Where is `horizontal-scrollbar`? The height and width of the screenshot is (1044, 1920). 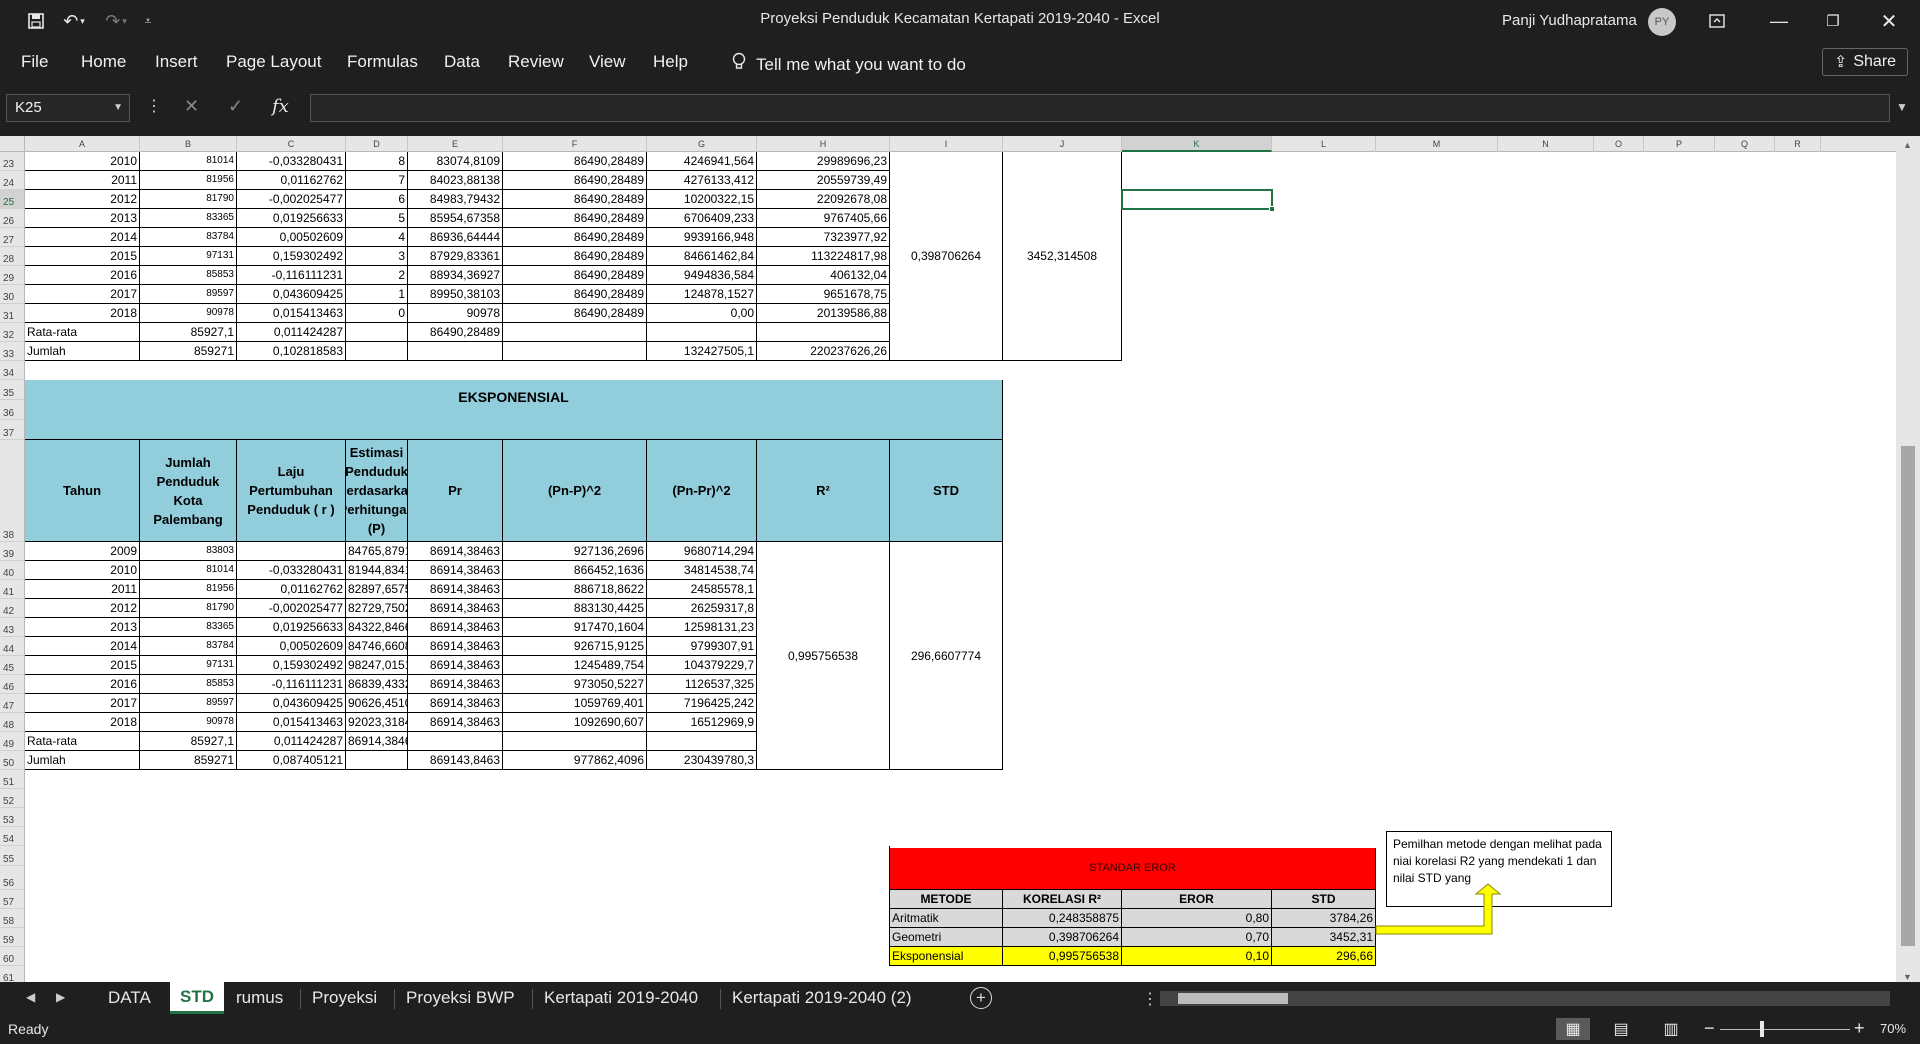
horizontal-scrollbar is located at coordinates (1525, 998).